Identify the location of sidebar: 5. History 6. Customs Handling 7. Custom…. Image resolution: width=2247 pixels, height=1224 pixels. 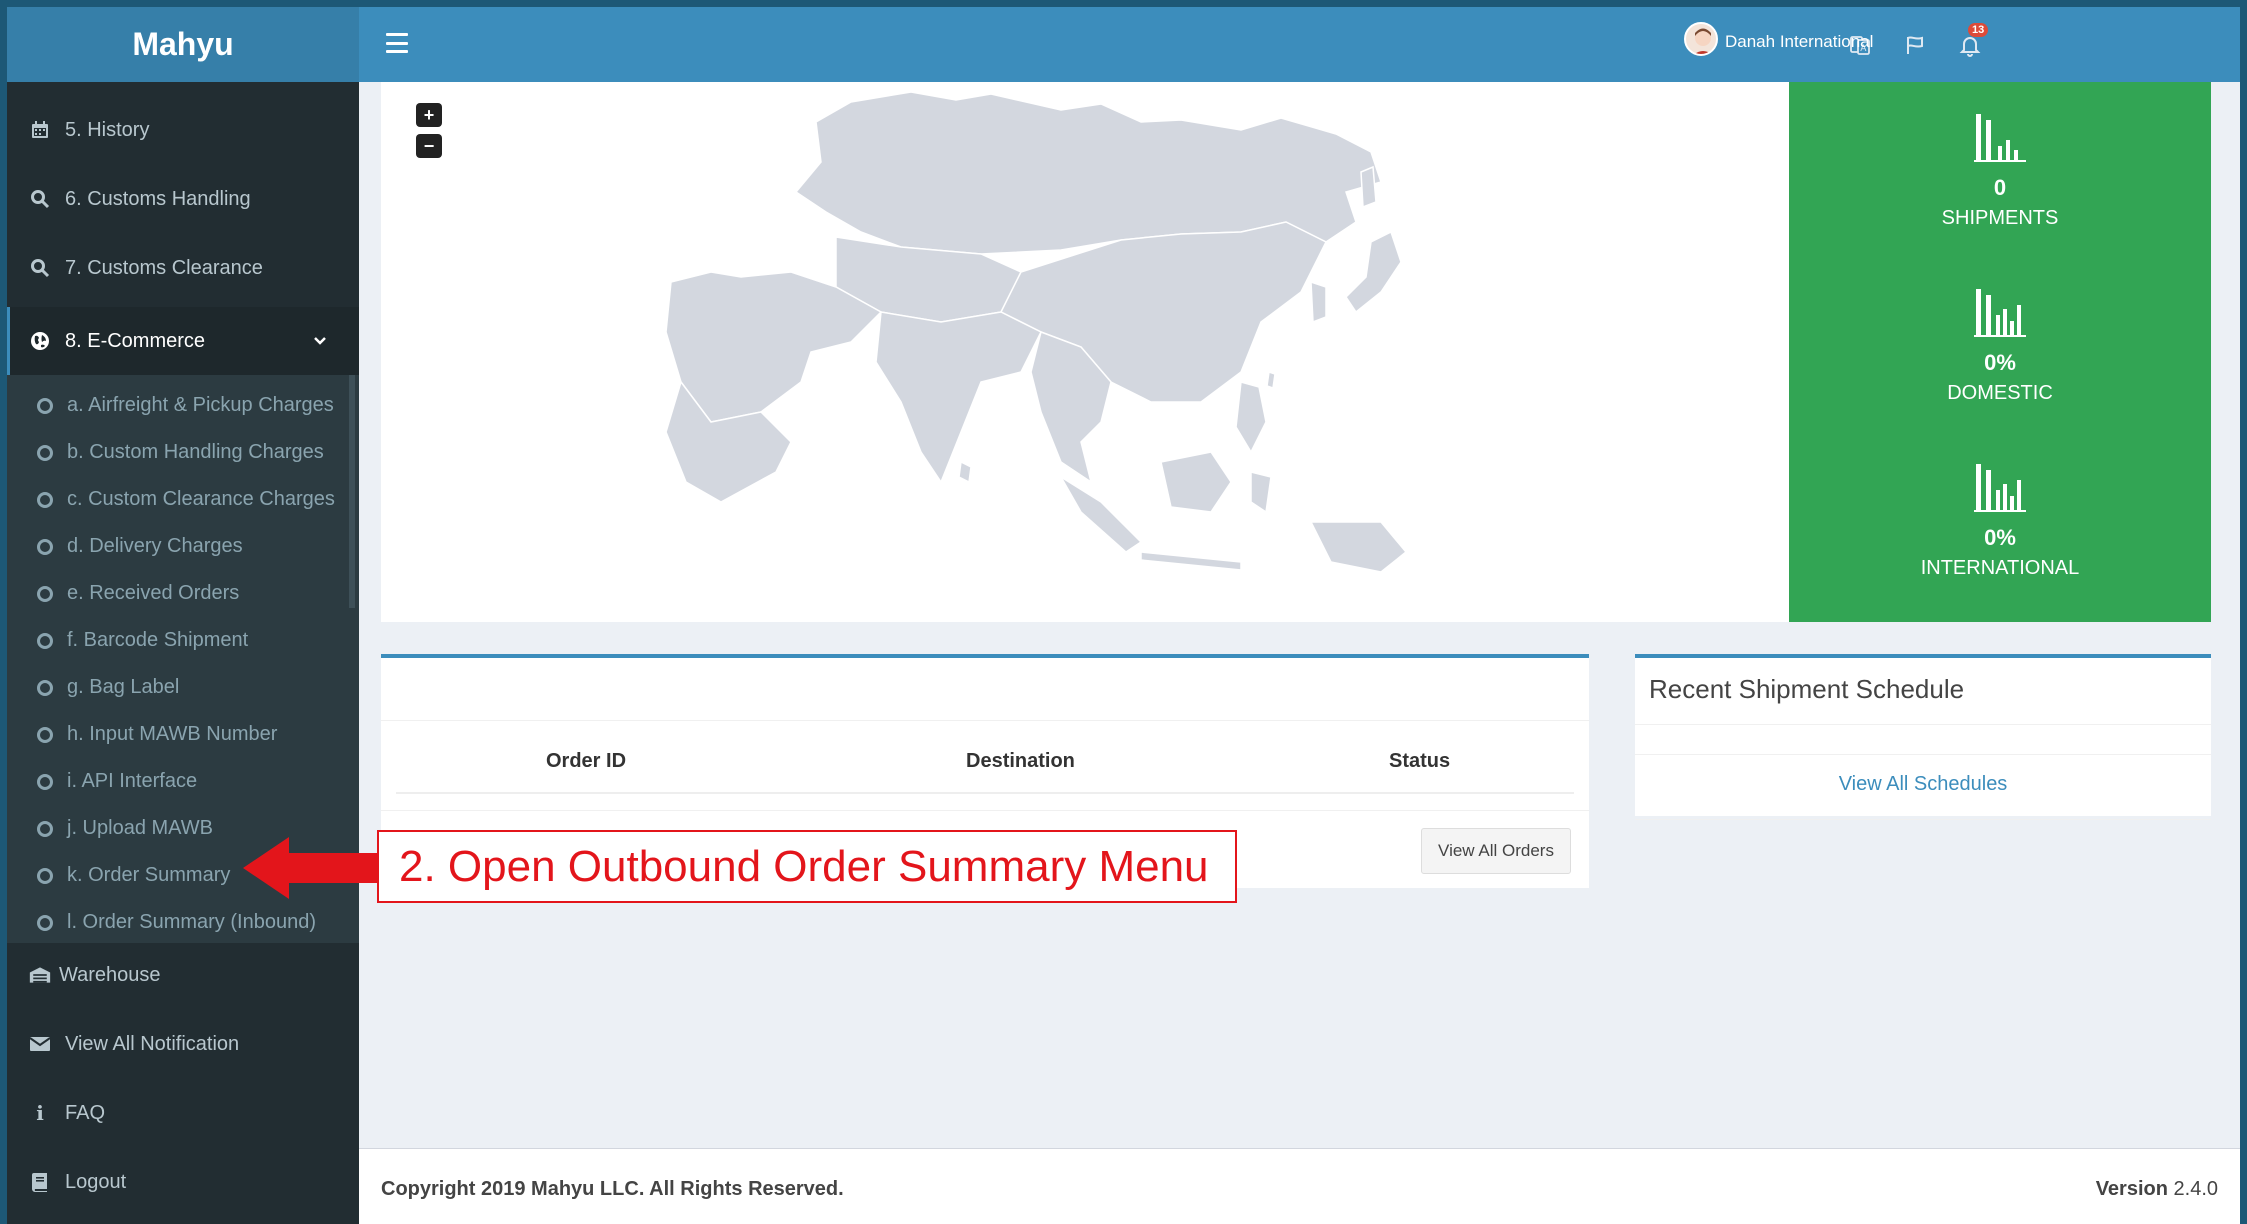
(183, 653).